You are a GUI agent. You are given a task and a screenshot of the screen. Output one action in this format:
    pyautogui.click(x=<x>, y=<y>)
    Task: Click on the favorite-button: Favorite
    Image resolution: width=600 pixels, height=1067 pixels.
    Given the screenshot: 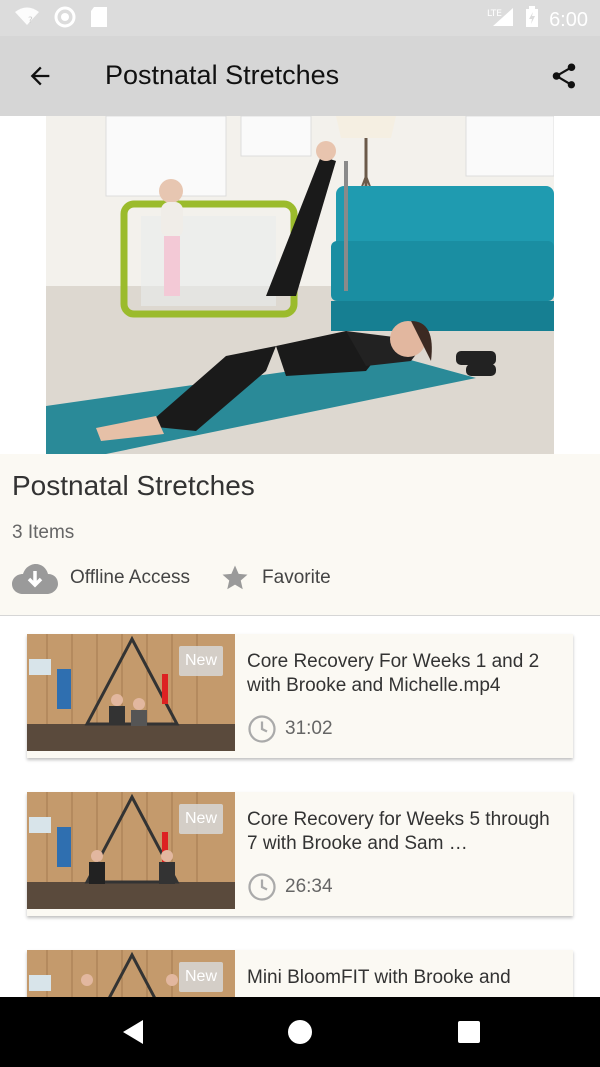 What is the action you would take?
    pyautogui.click(x=275, y=578)
    